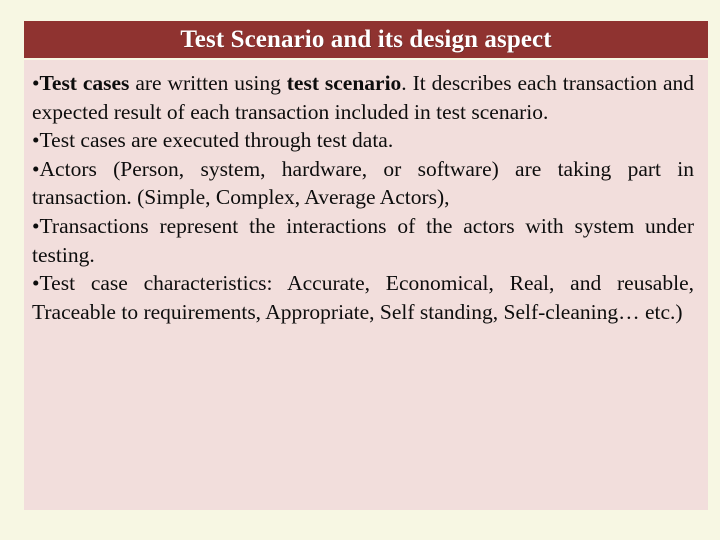 The width and height of the screenshot is (720, 540). I want to click on slide-title-bar: Test Scenario and its design aspect, so click(366, 39).